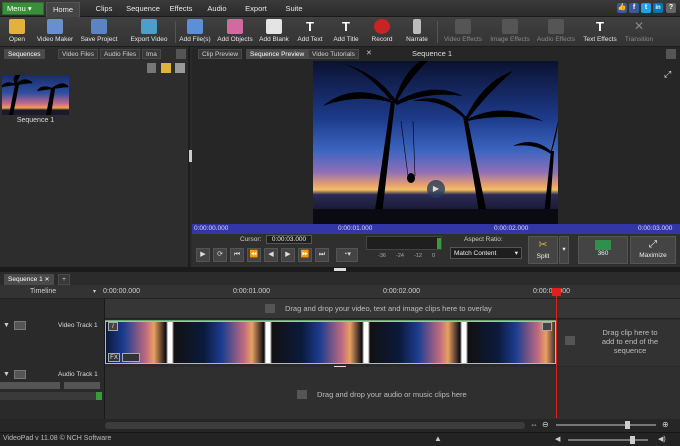  Describe the element at coordinates (78, 54) in the screenshot. I see `tab-video-files: Video Files` at that location.